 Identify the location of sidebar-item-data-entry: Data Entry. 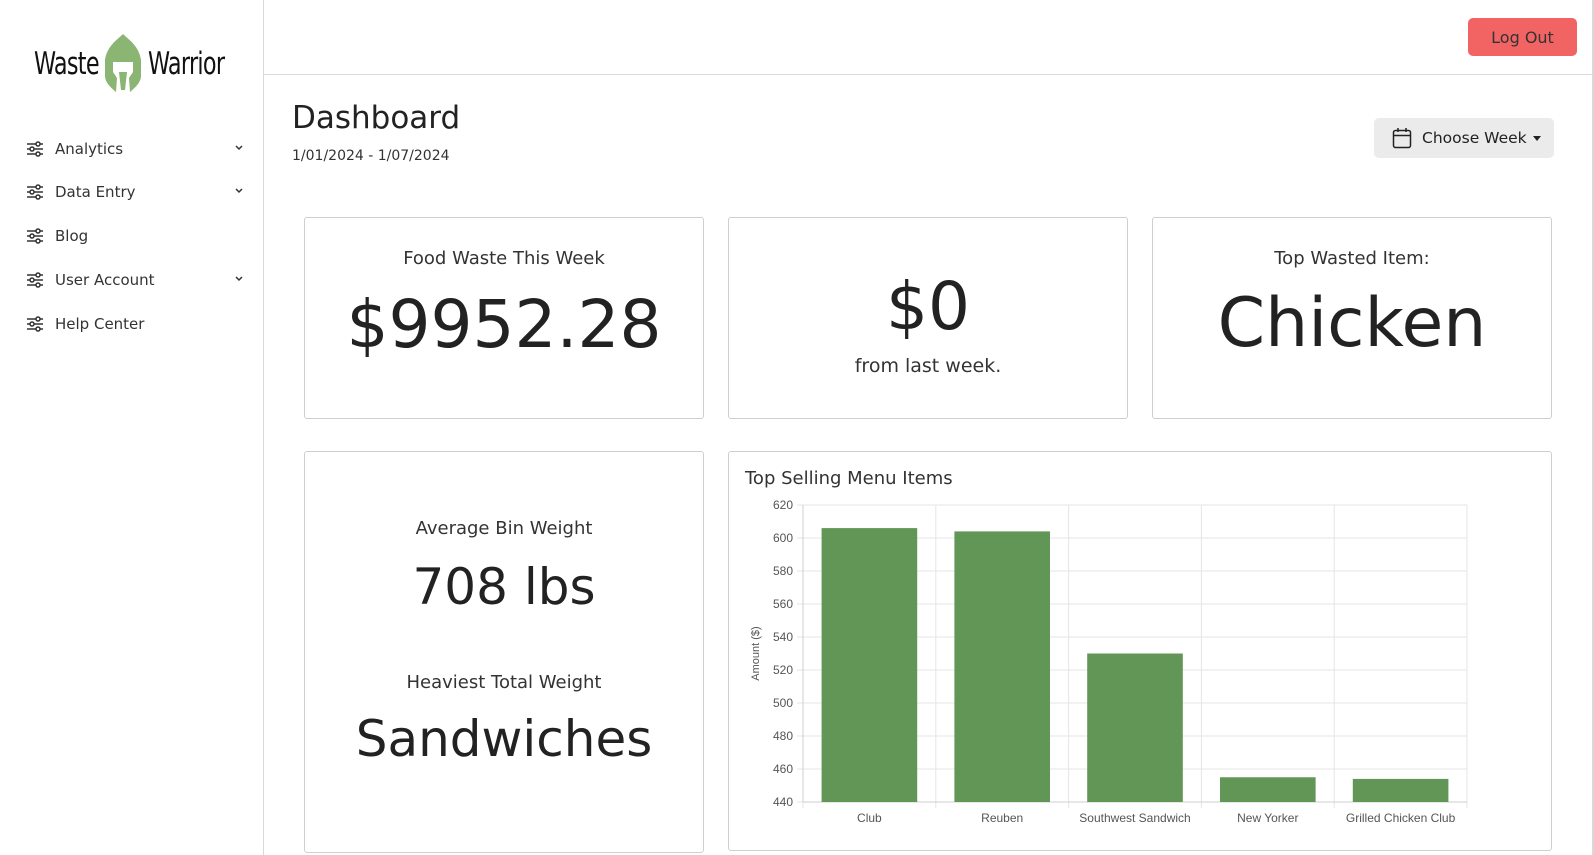
(136, 192).